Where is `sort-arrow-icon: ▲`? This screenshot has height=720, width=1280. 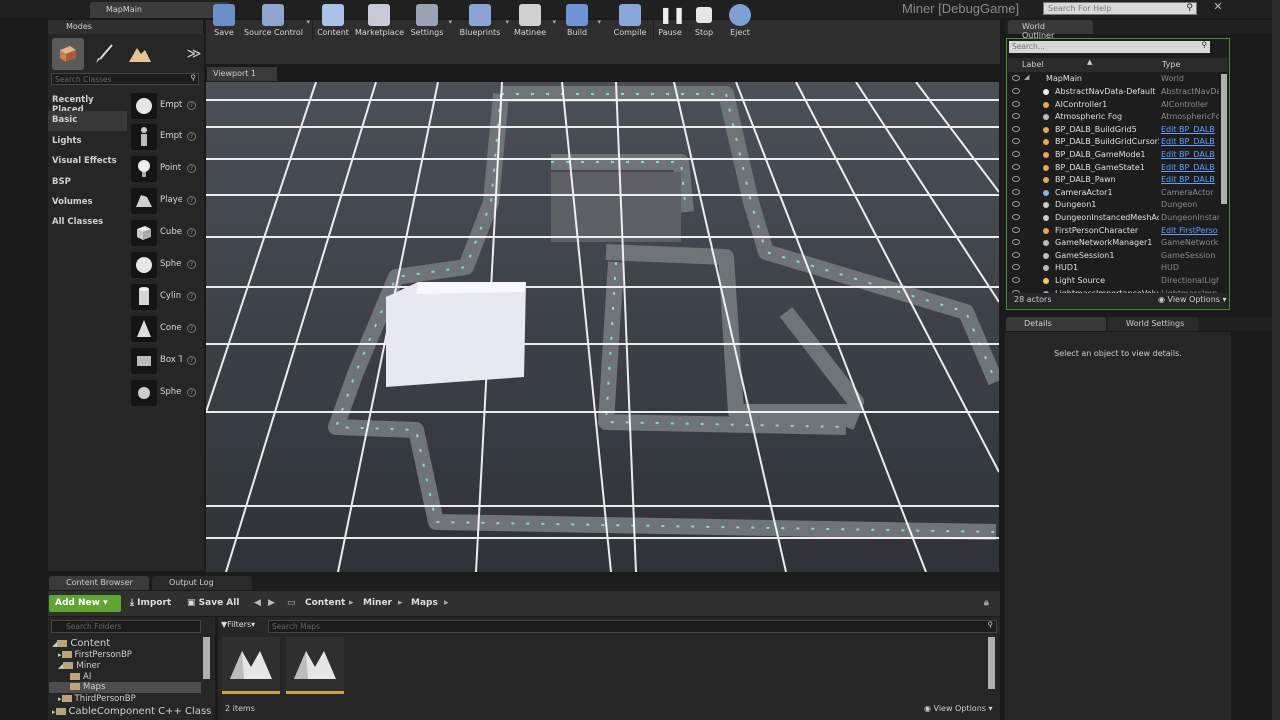
sort-arrow-icon: ▲ is located at coordinates (1089, 62).